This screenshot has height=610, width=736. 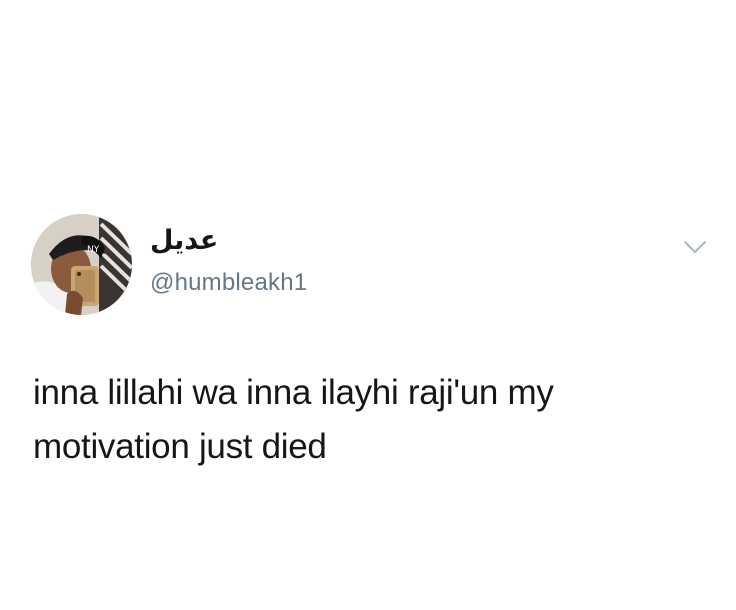 I want to click on user-avatar: NY, so click(x=81, y=264).